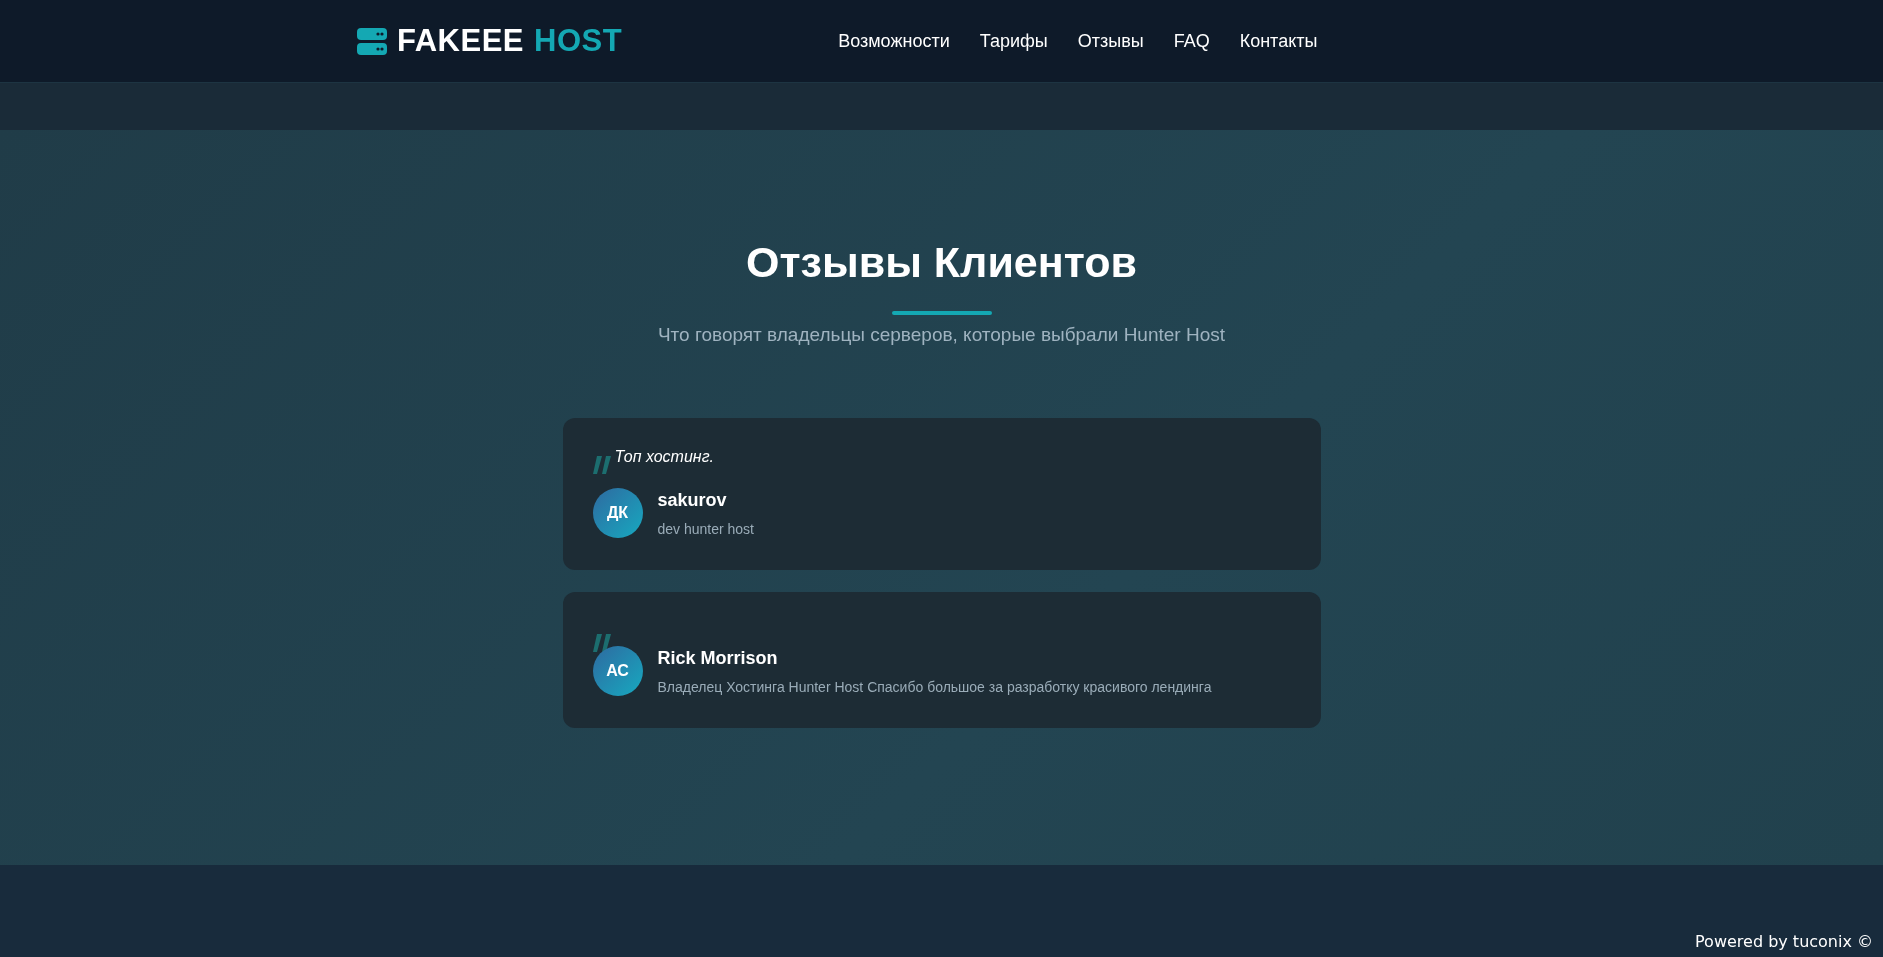  I want to click on author-name: sakurov, so click(692, 500).